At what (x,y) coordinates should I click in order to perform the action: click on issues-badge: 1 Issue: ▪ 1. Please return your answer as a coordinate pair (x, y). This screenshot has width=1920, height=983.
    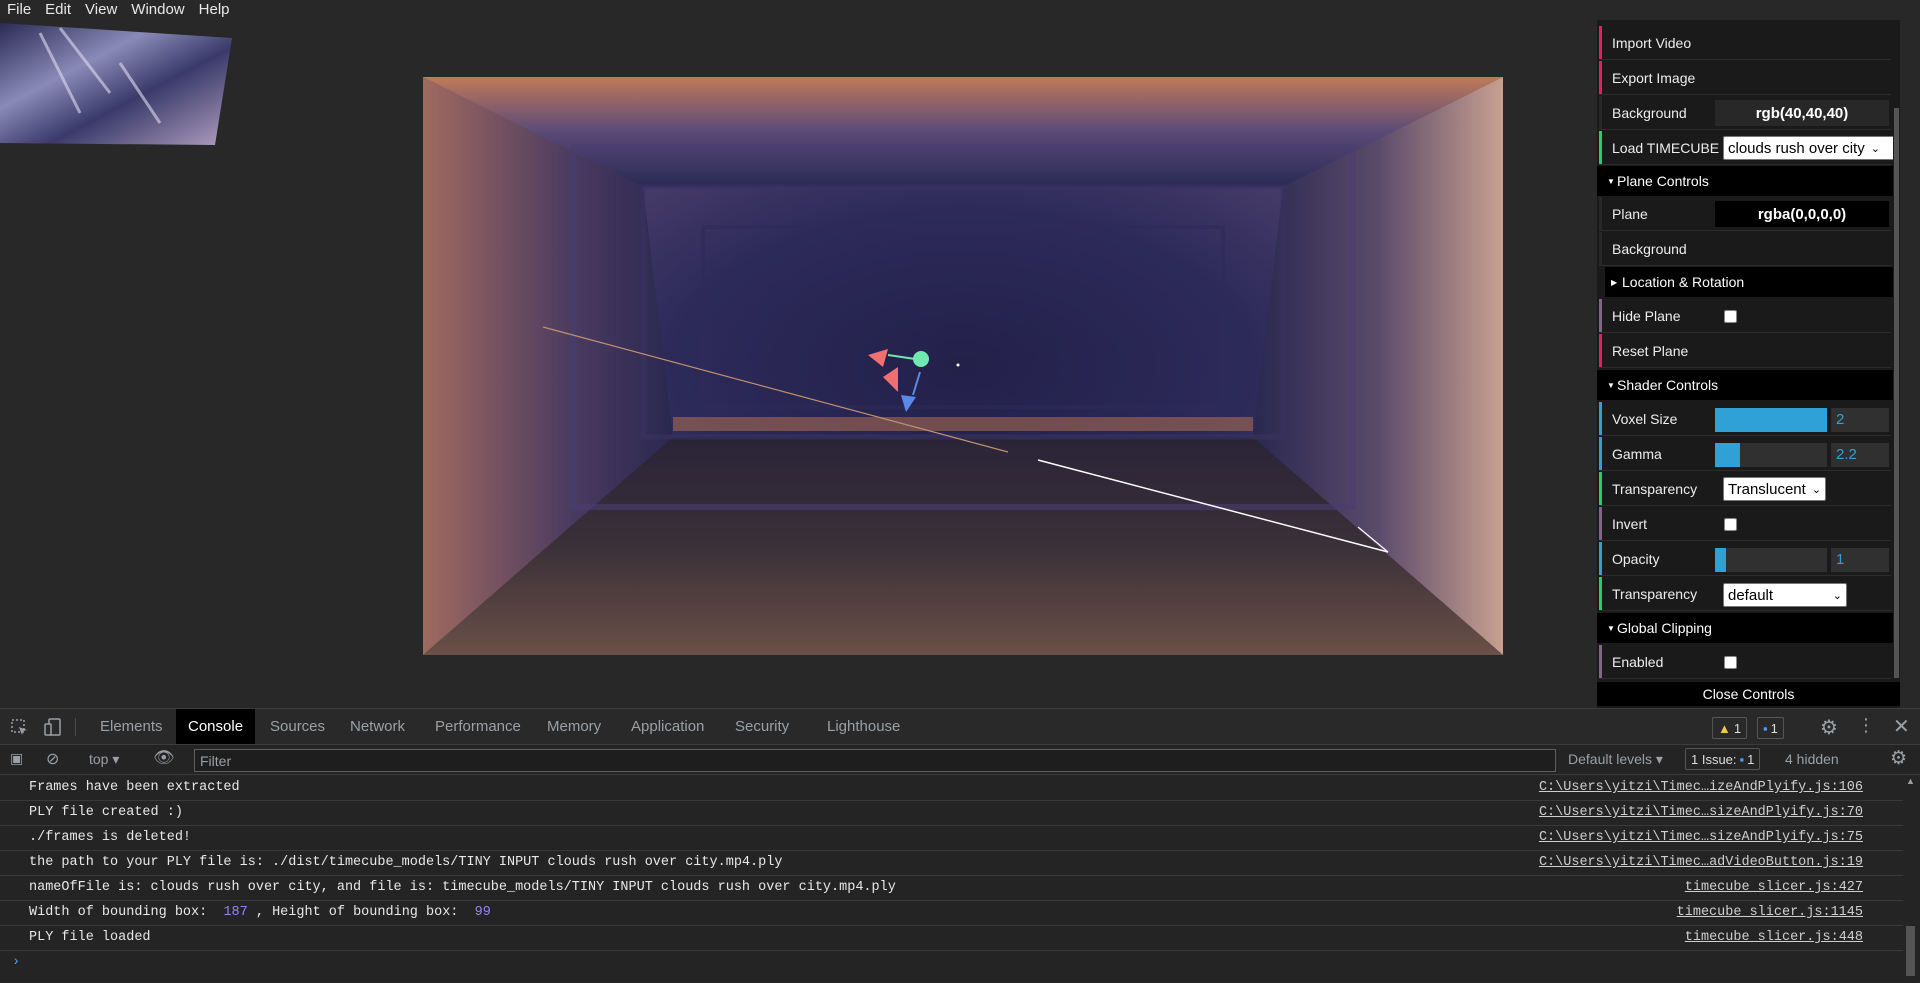
    Looking at the image, I should click on (1723, 759).